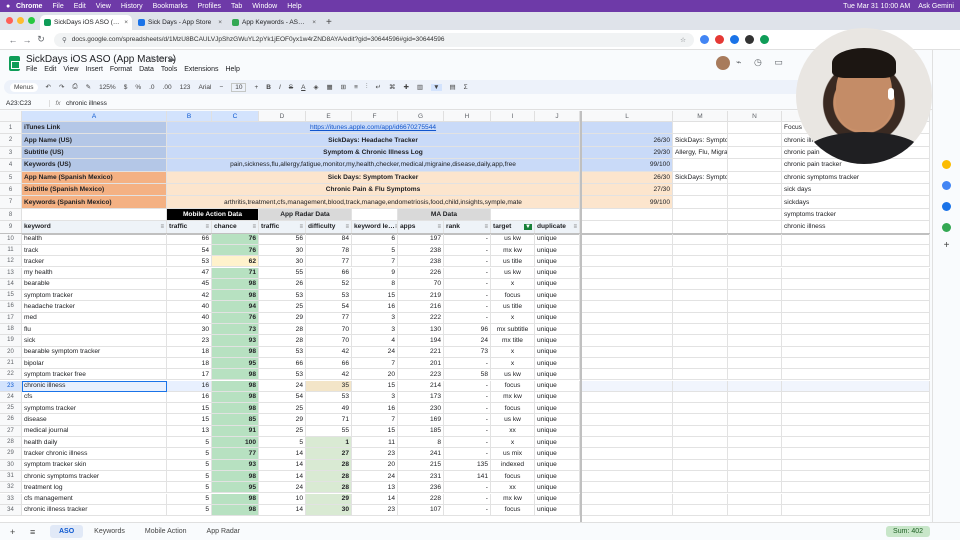 The height and width of the screenshot is (540, 960). I want to click on keyword-cell: symptom tracker free, so click(94, 375).